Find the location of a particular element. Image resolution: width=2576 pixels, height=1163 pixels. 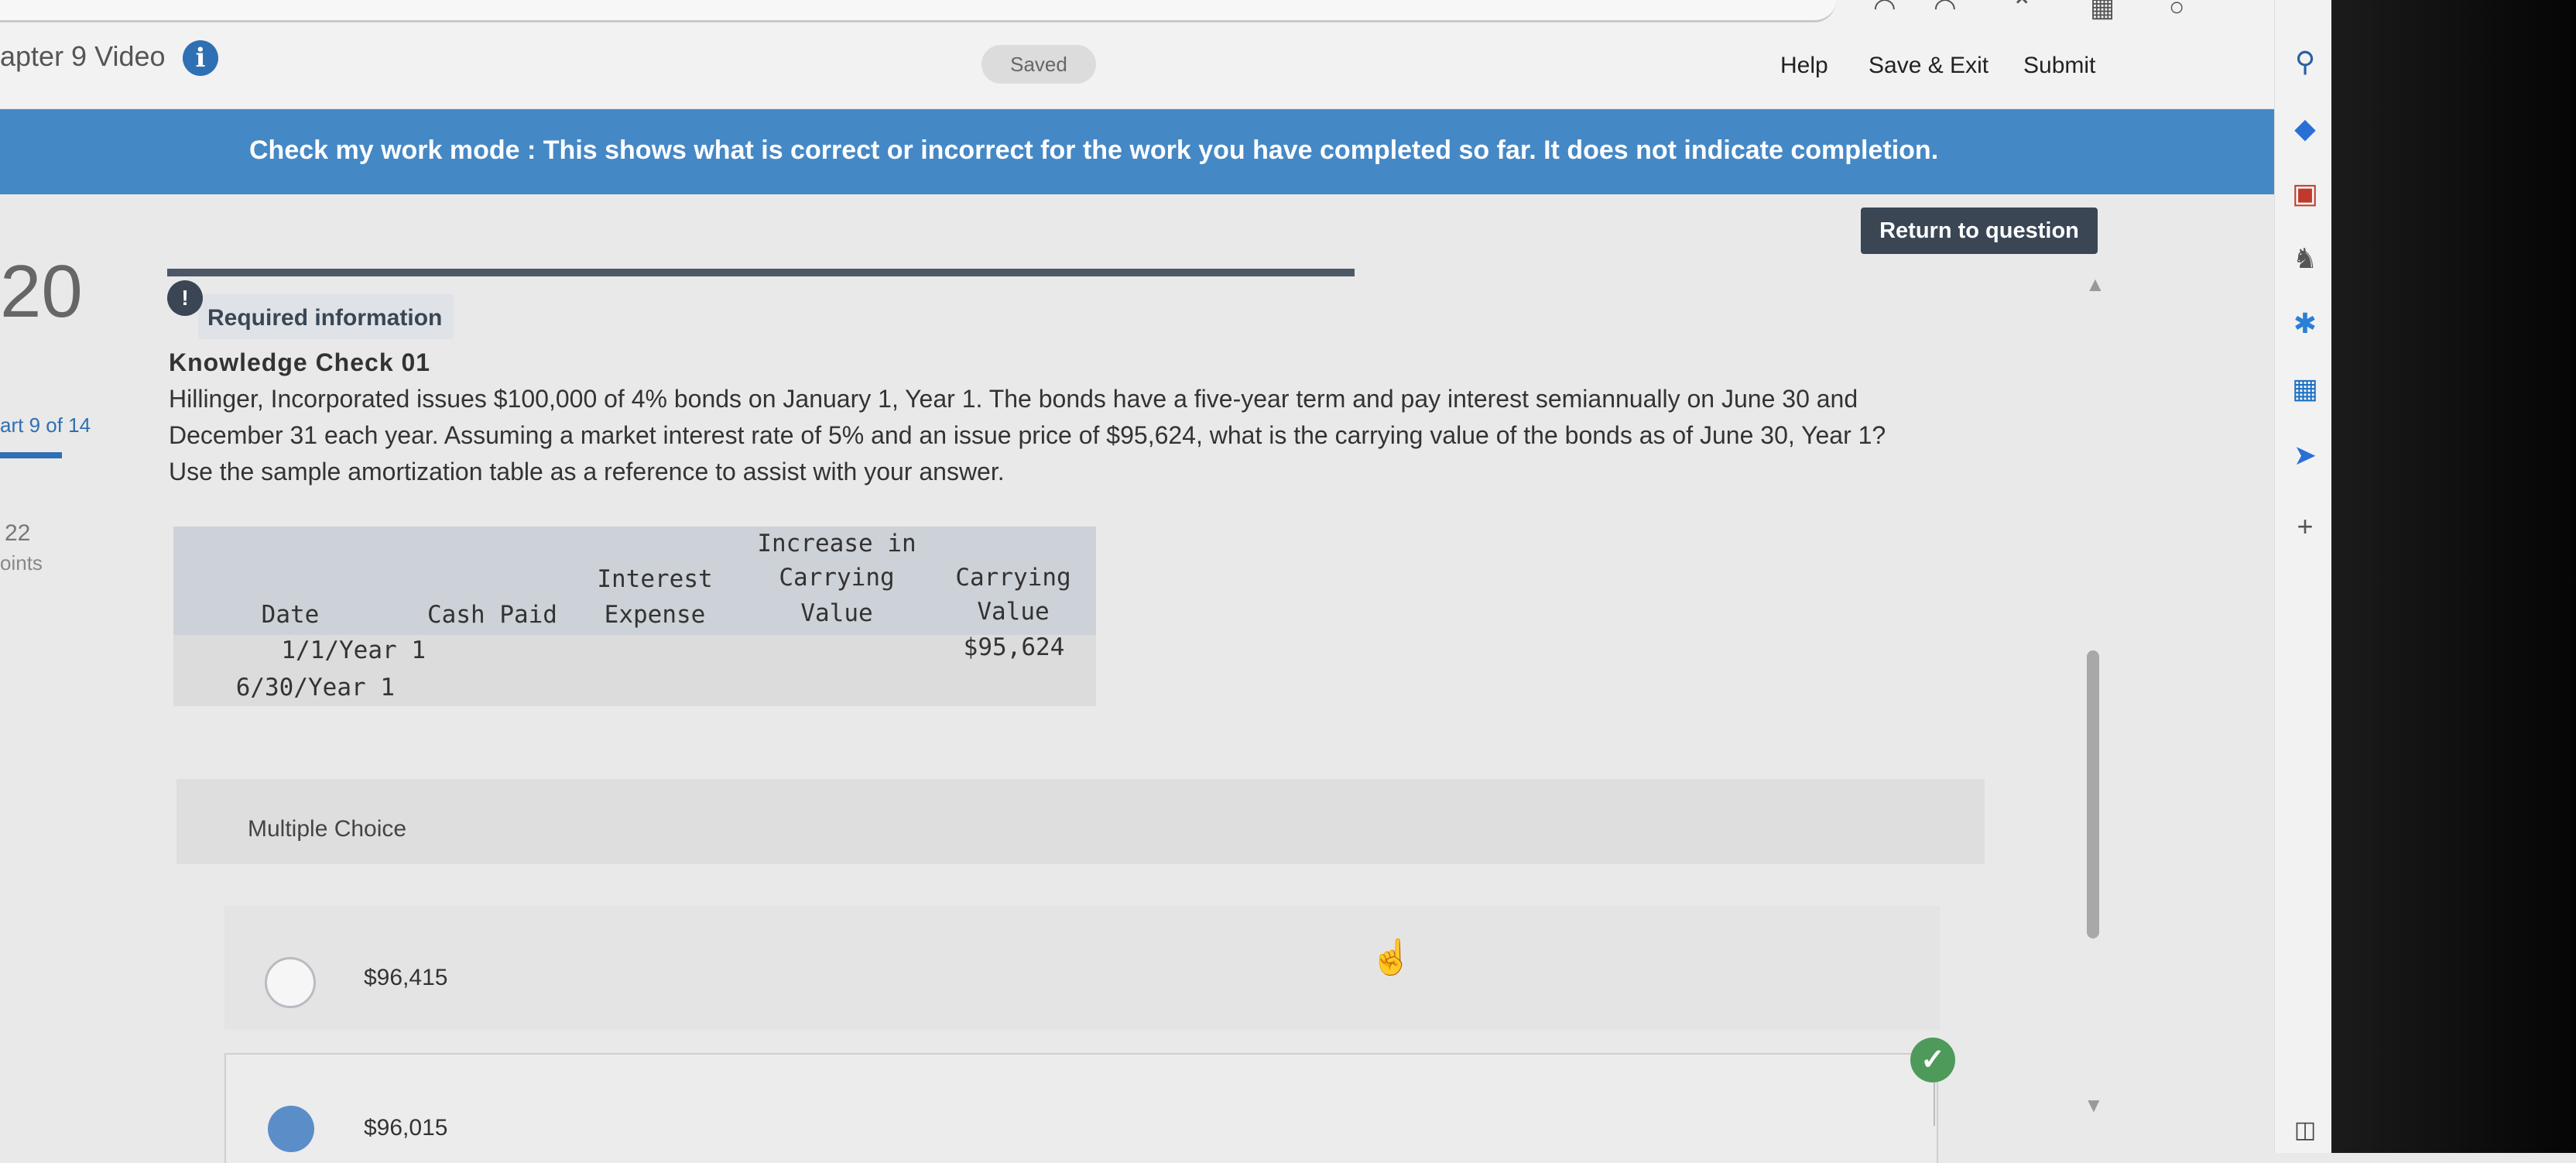

search-icon: ⚲ is located at coordinates (2305, 62).